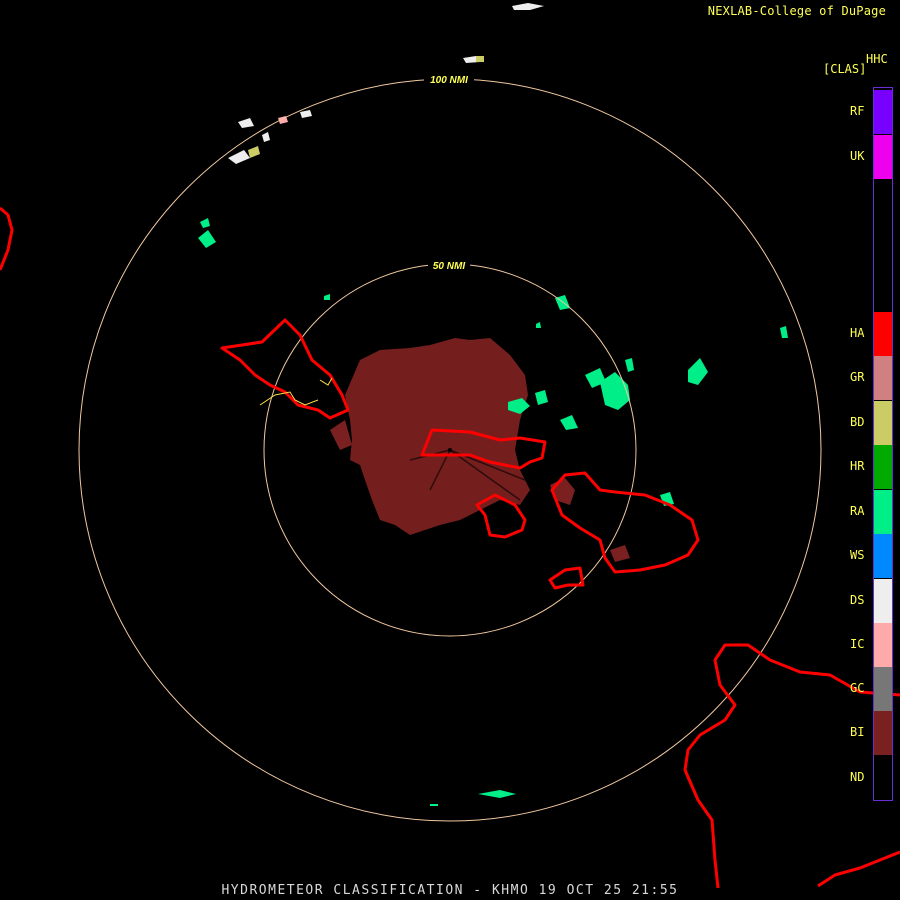  What do you see at coordinates (883, 467) in the screenshot?
I see `legend-swatch-hr` at bounding box center [883, 467].